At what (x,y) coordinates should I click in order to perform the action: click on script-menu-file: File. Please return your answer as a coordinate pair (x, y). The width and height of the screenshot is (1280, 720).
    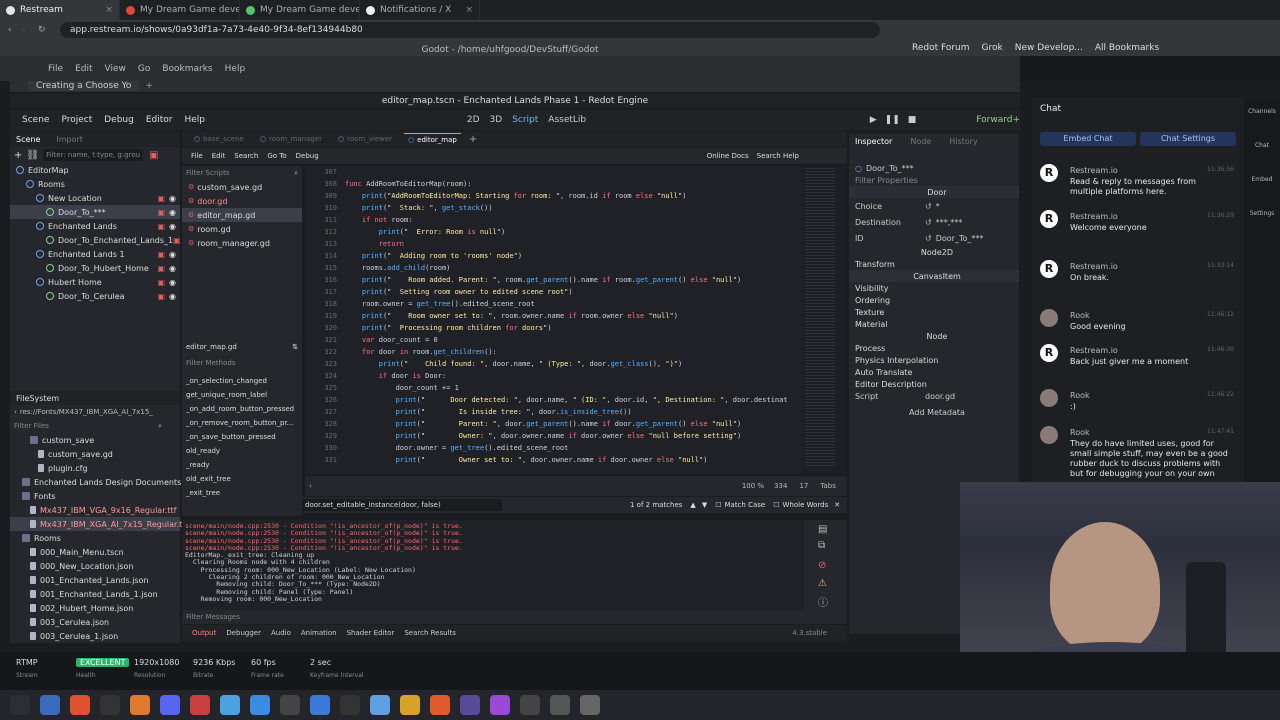
    Looking at the image, I should click on (197, 156).